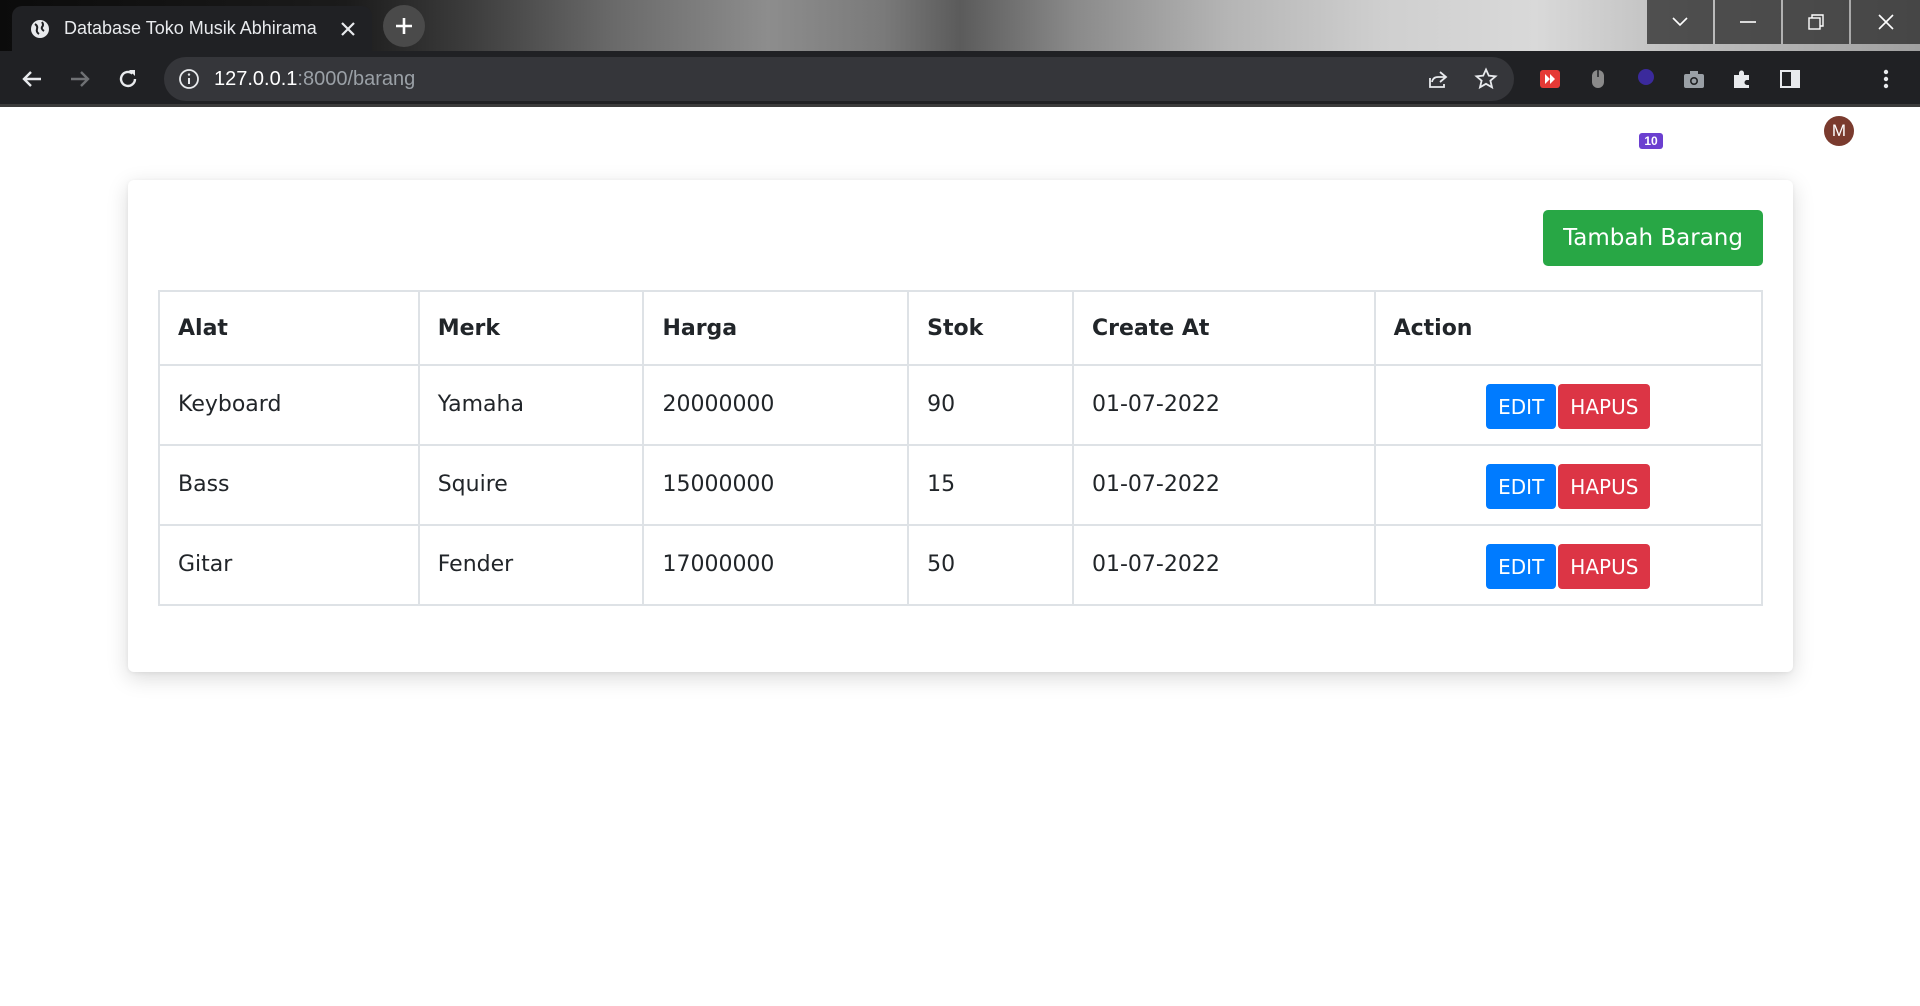 This screenshot has height=1006, width=1920. What do you see at coordinates (1486, 79) in the screenshot?
I see `bookmark-star-icon` at bounding box center [1486, 79].